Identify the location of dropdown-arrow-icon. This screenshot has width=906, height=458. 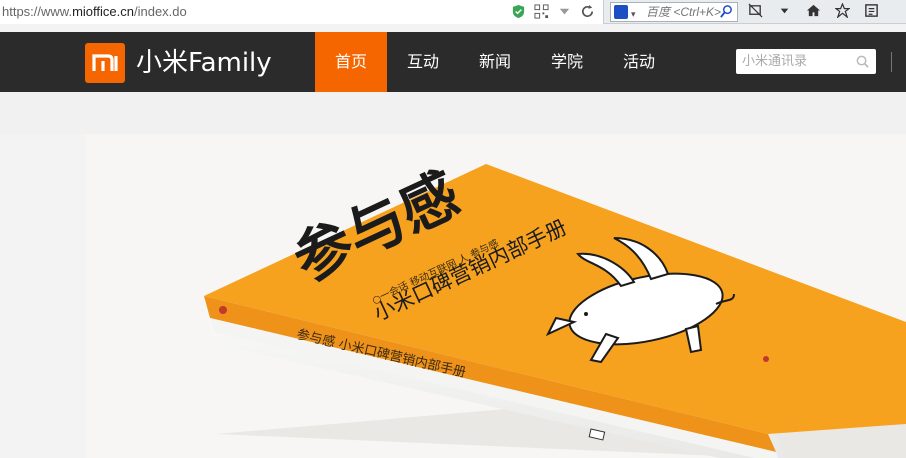
(564, 11).